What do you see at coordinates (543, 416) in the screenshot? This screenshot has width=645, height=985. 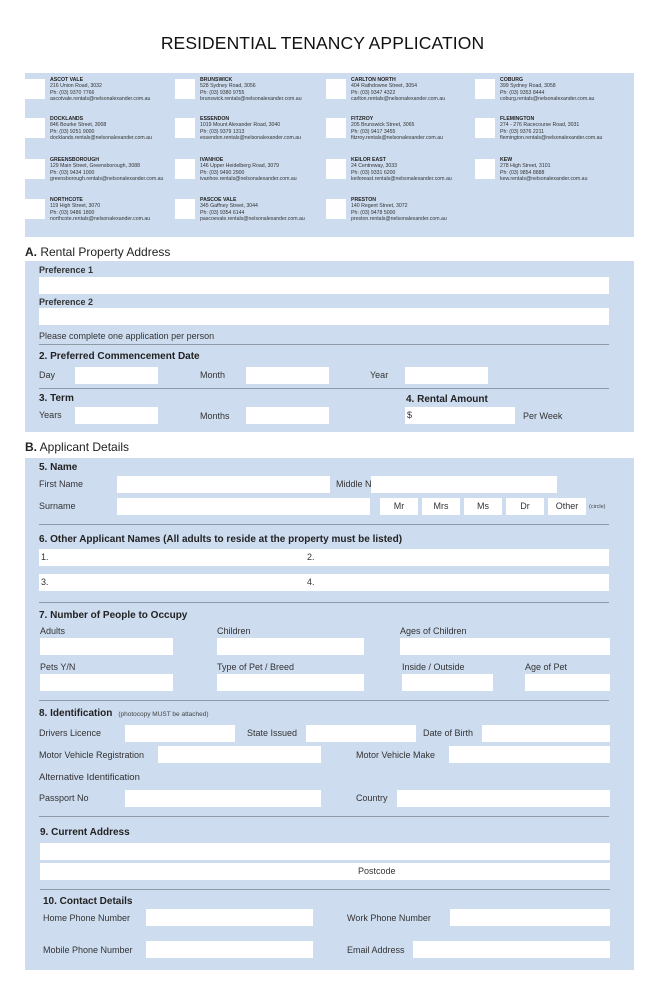 I see `per-week-label: Per Week` at bounding box center [543, 416].